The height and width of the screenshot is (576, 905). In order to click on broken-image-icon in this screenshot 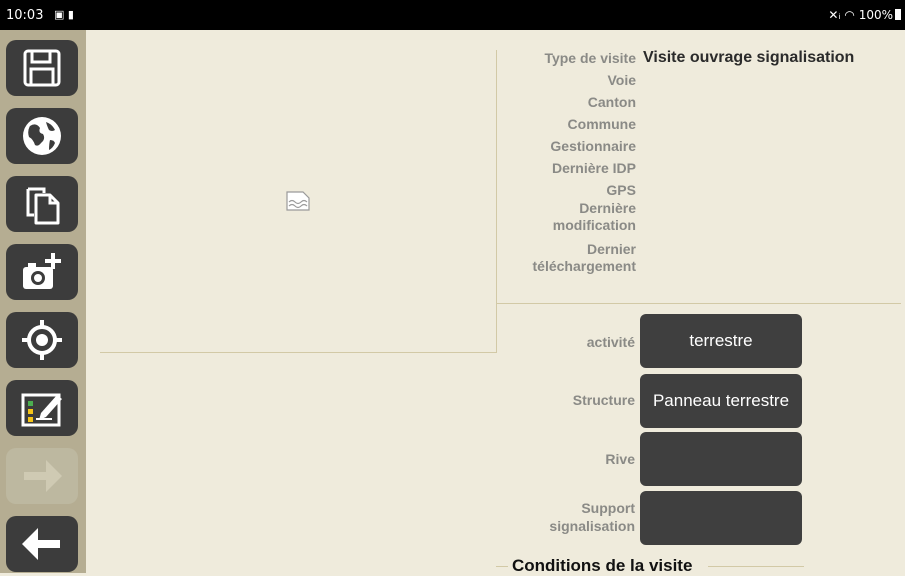, I will do `click(298, 201)`.